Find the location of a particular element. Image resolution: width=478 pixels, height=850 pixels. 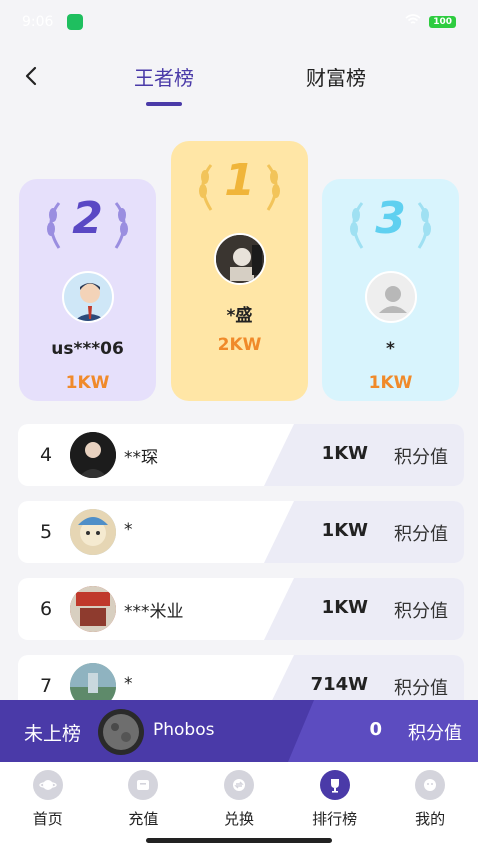

user-name: ***米业 is located at coordinates (154, 612).